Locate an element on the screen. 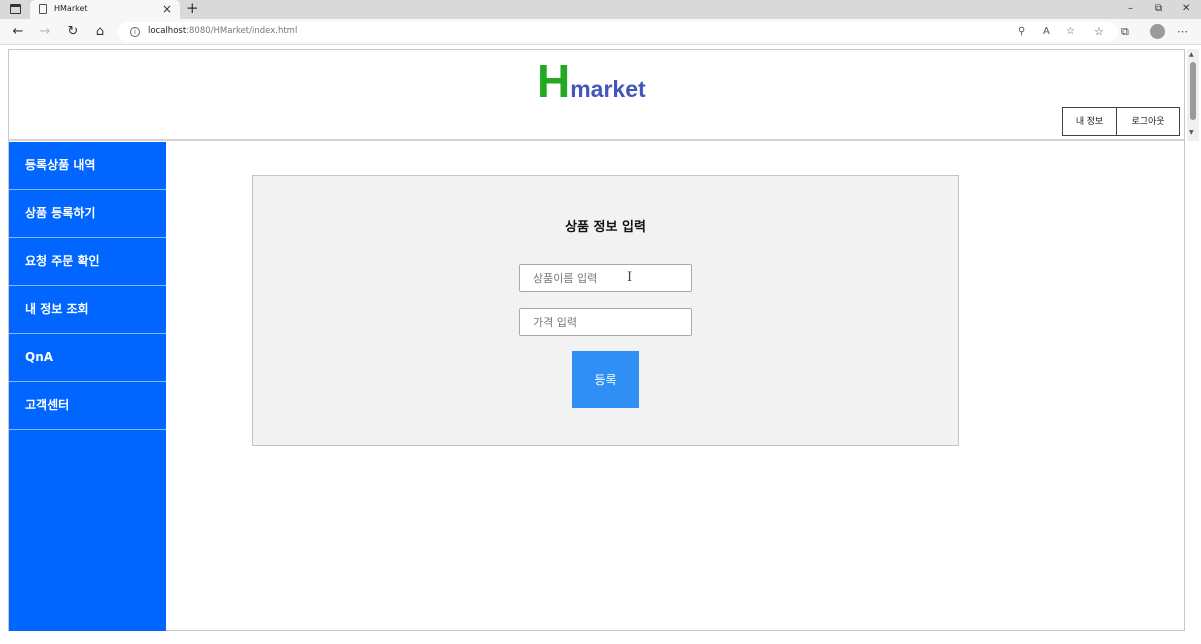 This screenshot has height=644, width=1201. sidebar-item-order-requests: 요청 주문 확인 is located at coordinates (87, 262).